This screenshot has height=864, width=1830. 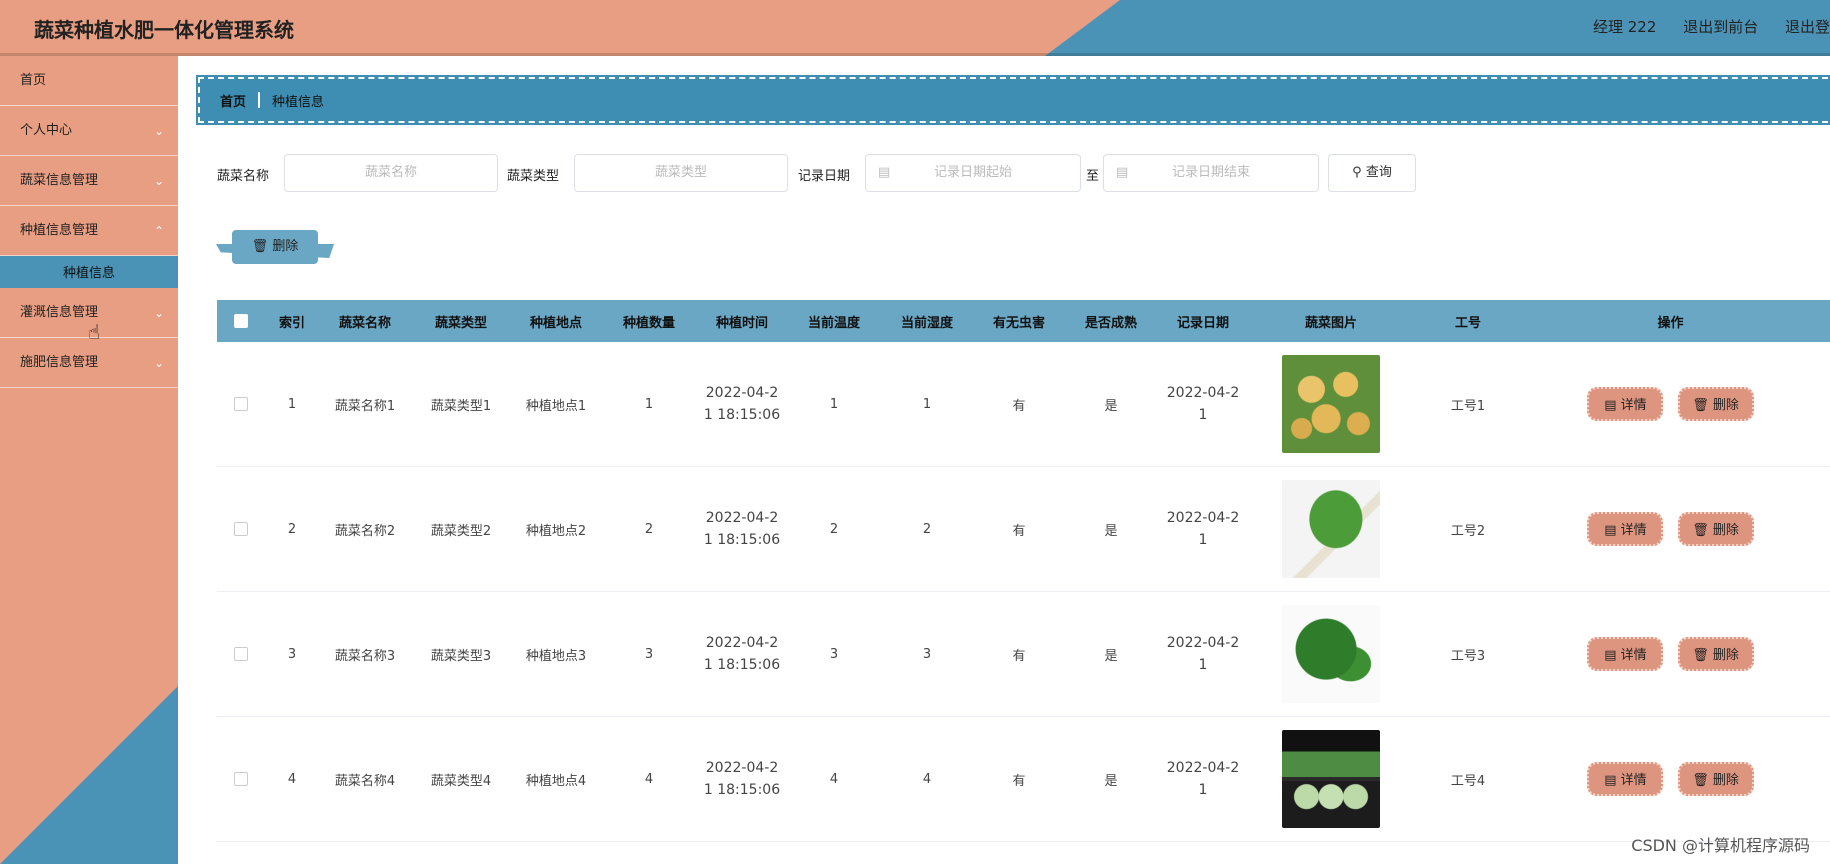 I want to click on select-all-checkbox, so click(x=241, y=321).